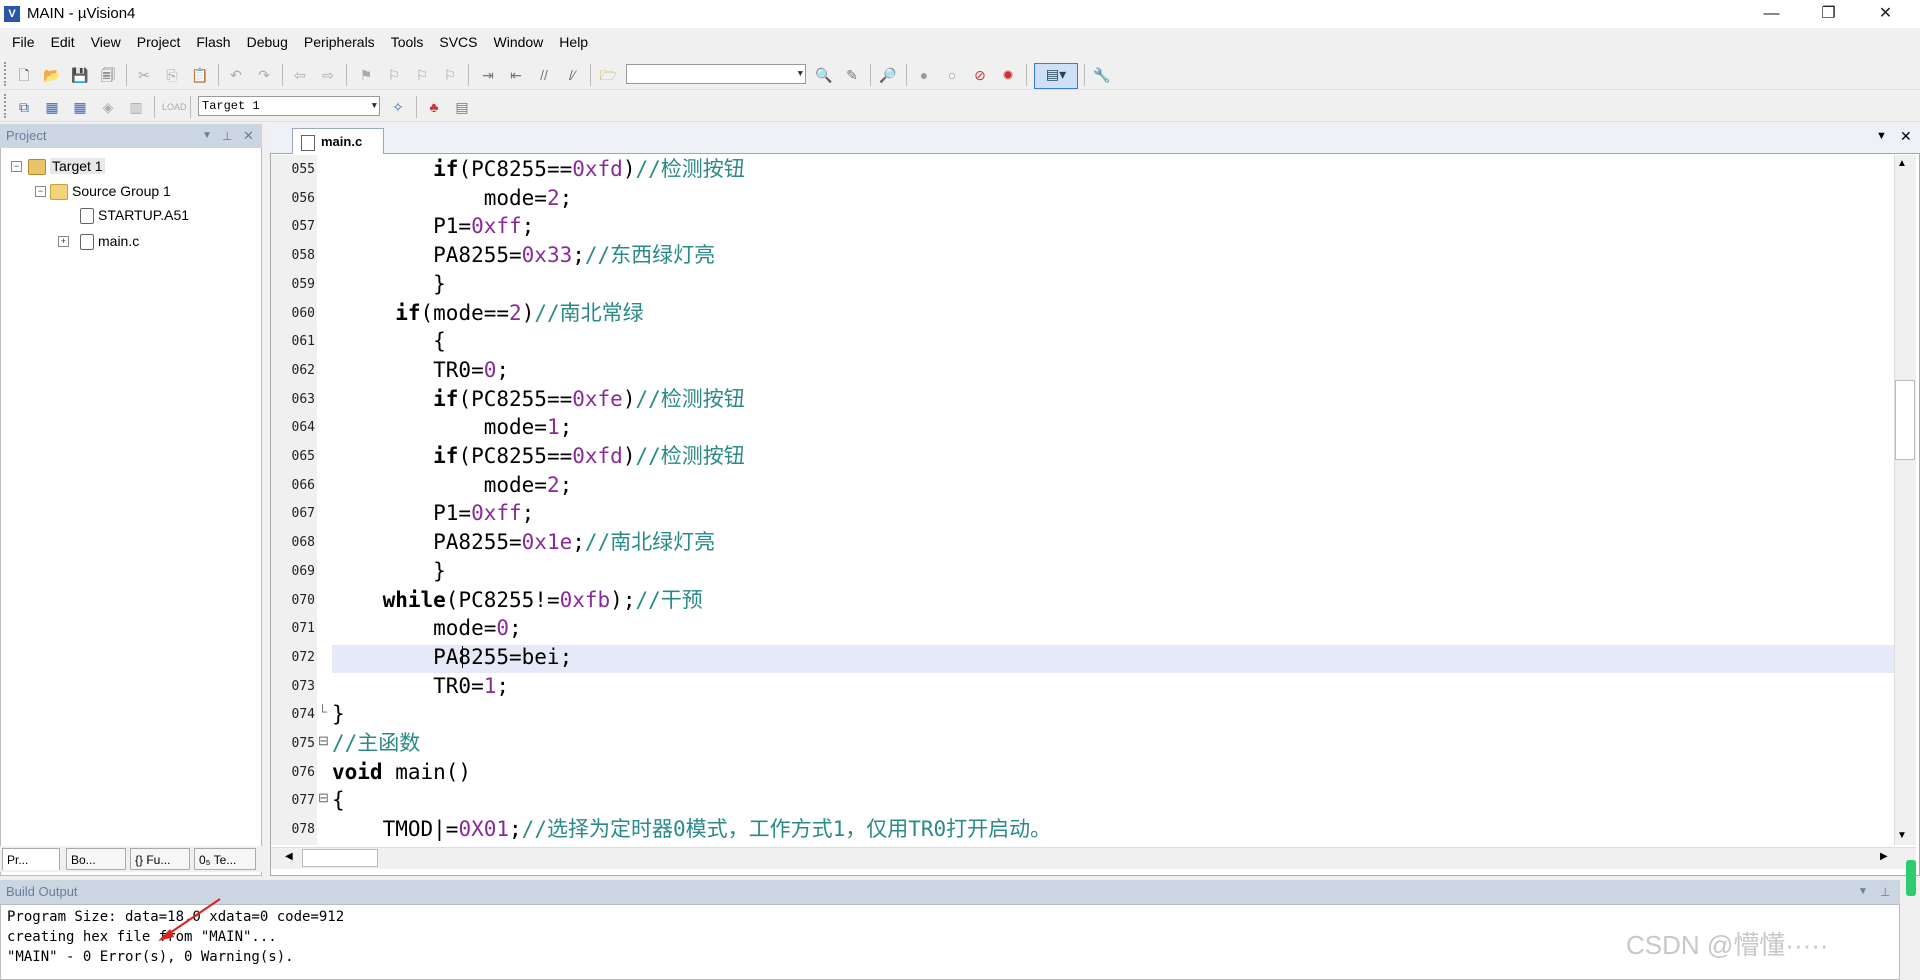 The width and height of the screenshot is (1920, 980). What do you see at coordinates (1902, 163) in the screenshot?
I see `scroll-up-icon: ▲` at bounding box center [1902, 163].